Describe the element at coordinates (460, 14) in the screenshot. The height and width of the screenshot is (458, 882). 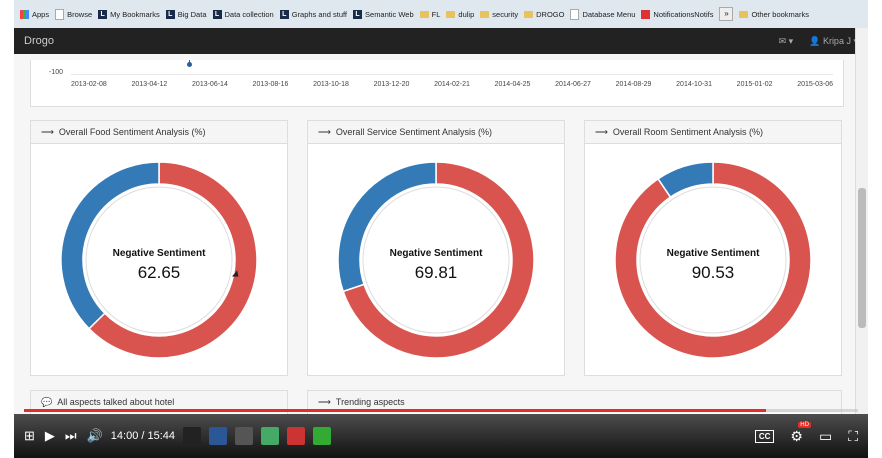
I see `bookmark-dulip: dulip` at that location.